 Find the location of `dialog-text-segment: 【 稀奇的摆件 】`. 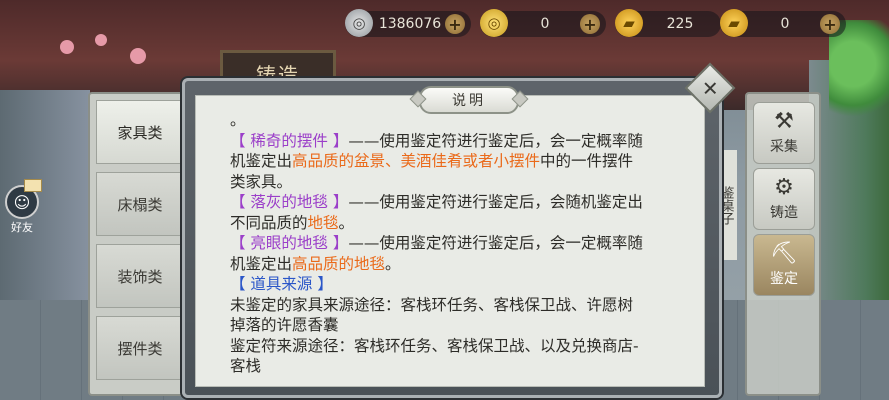

dialog-text-segment: 【 稀奇的摆件 】 is located at coordinates (289, 140).